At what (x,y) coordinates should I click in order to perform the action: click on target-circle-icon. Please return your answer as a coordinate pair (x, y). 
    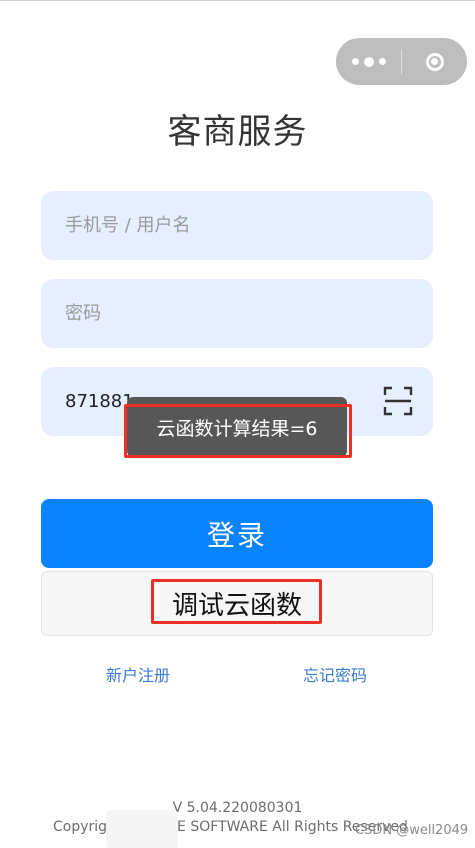
    Looking at the image, I should click on (434, 61).